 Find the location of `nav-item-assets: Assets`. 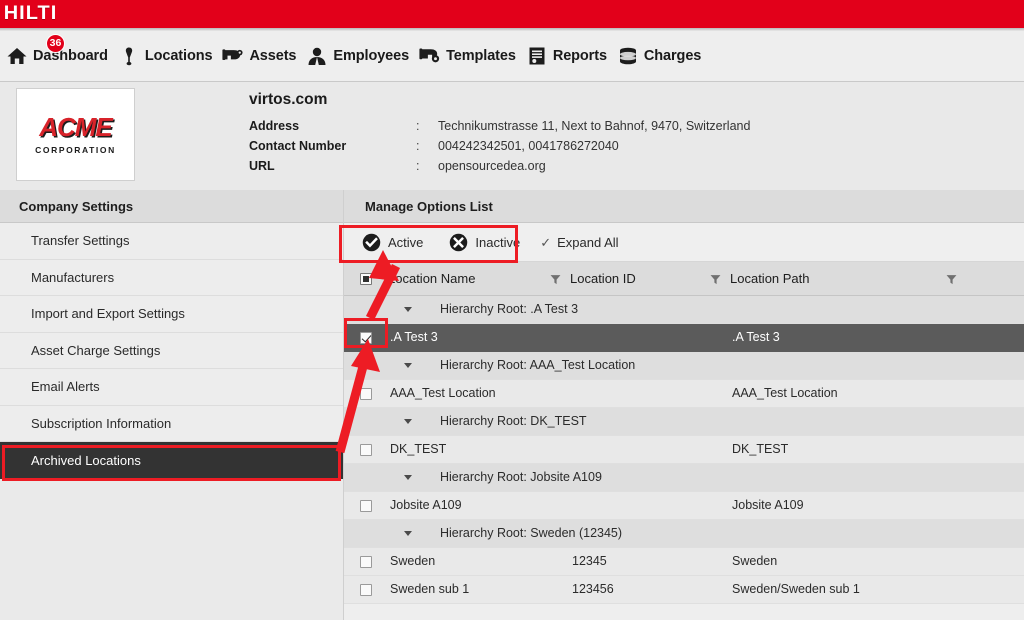

nav-item-assets: Assets is located at coordinates (258, 56).